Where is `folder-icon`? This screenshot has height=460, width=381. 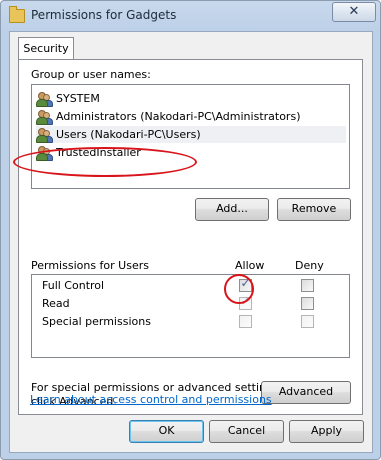 folder-icon is located at coordinates (17, 14).